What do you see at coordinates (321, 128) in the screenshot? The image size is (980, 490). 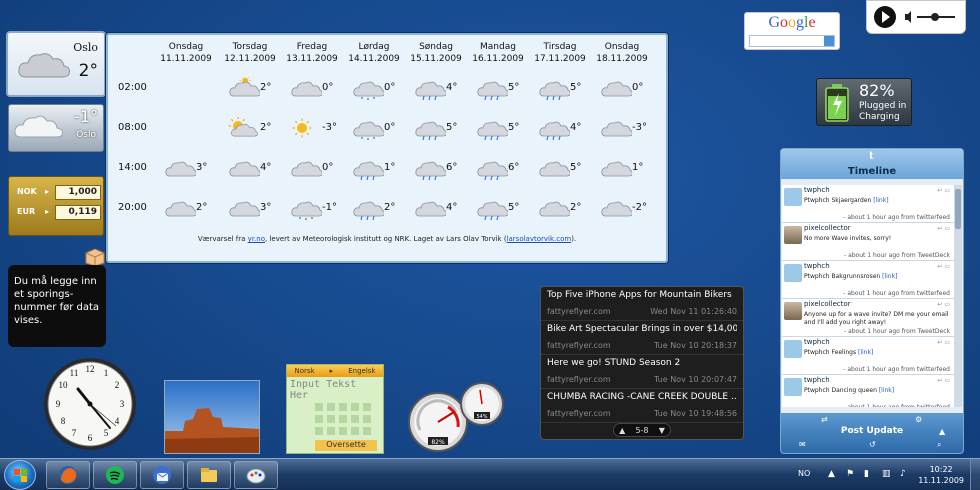 I see `forecast-cell: -3°` at bounding box center [321, 128].